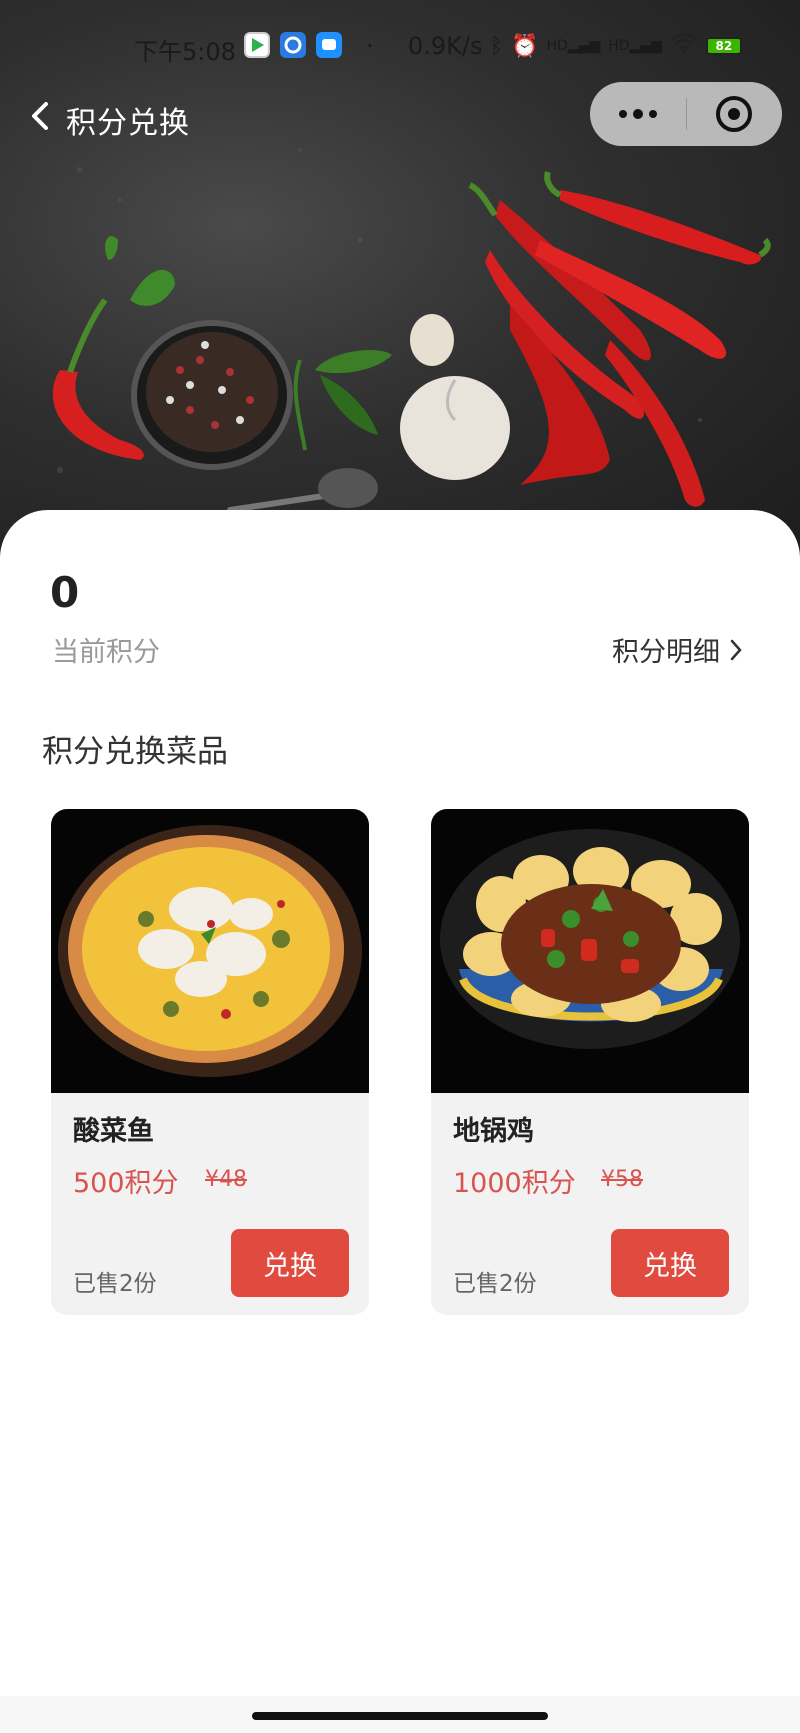  Describe the element at coordinates (293, 45) in the screenshot. I see `browser-app-icon` at that location.